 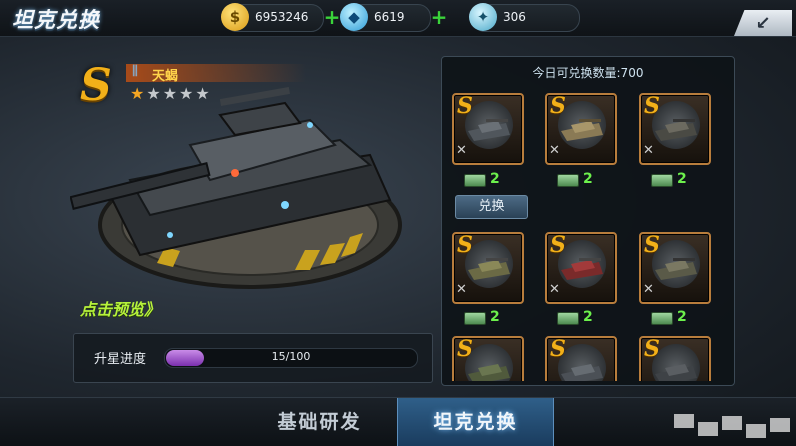 I want to click on preview-link: 点击预览》, so click(x=120, y=308).